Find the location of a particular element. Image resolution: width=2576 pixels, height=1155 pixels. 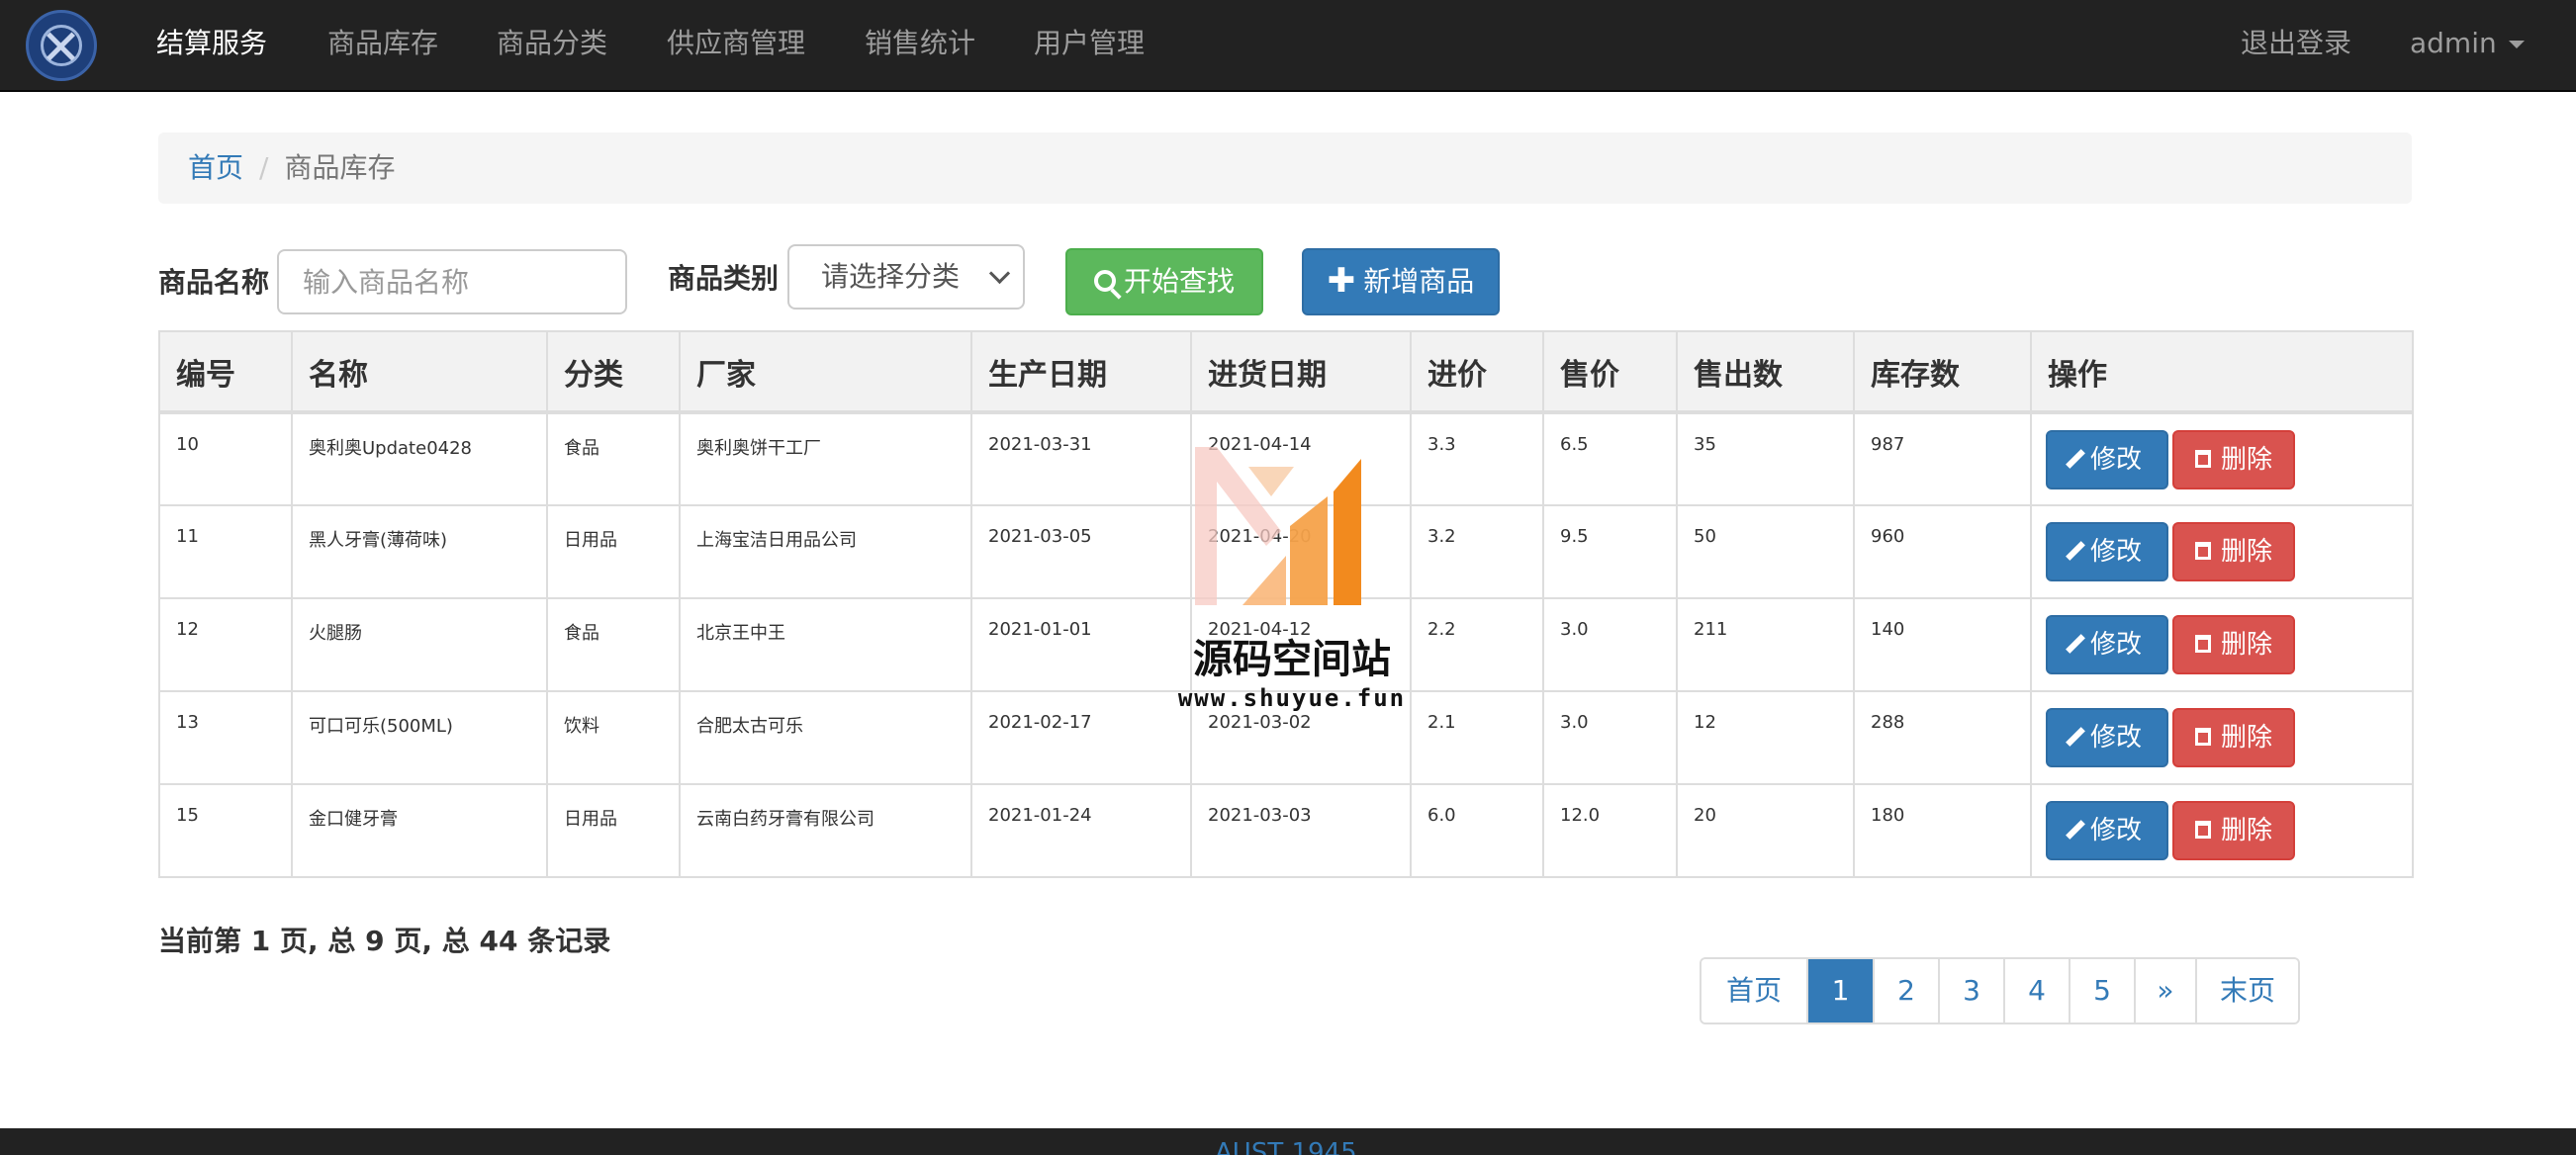

cell-manufacturer: 奥利奥饼干工厂 is located at coordinates (826, 458).